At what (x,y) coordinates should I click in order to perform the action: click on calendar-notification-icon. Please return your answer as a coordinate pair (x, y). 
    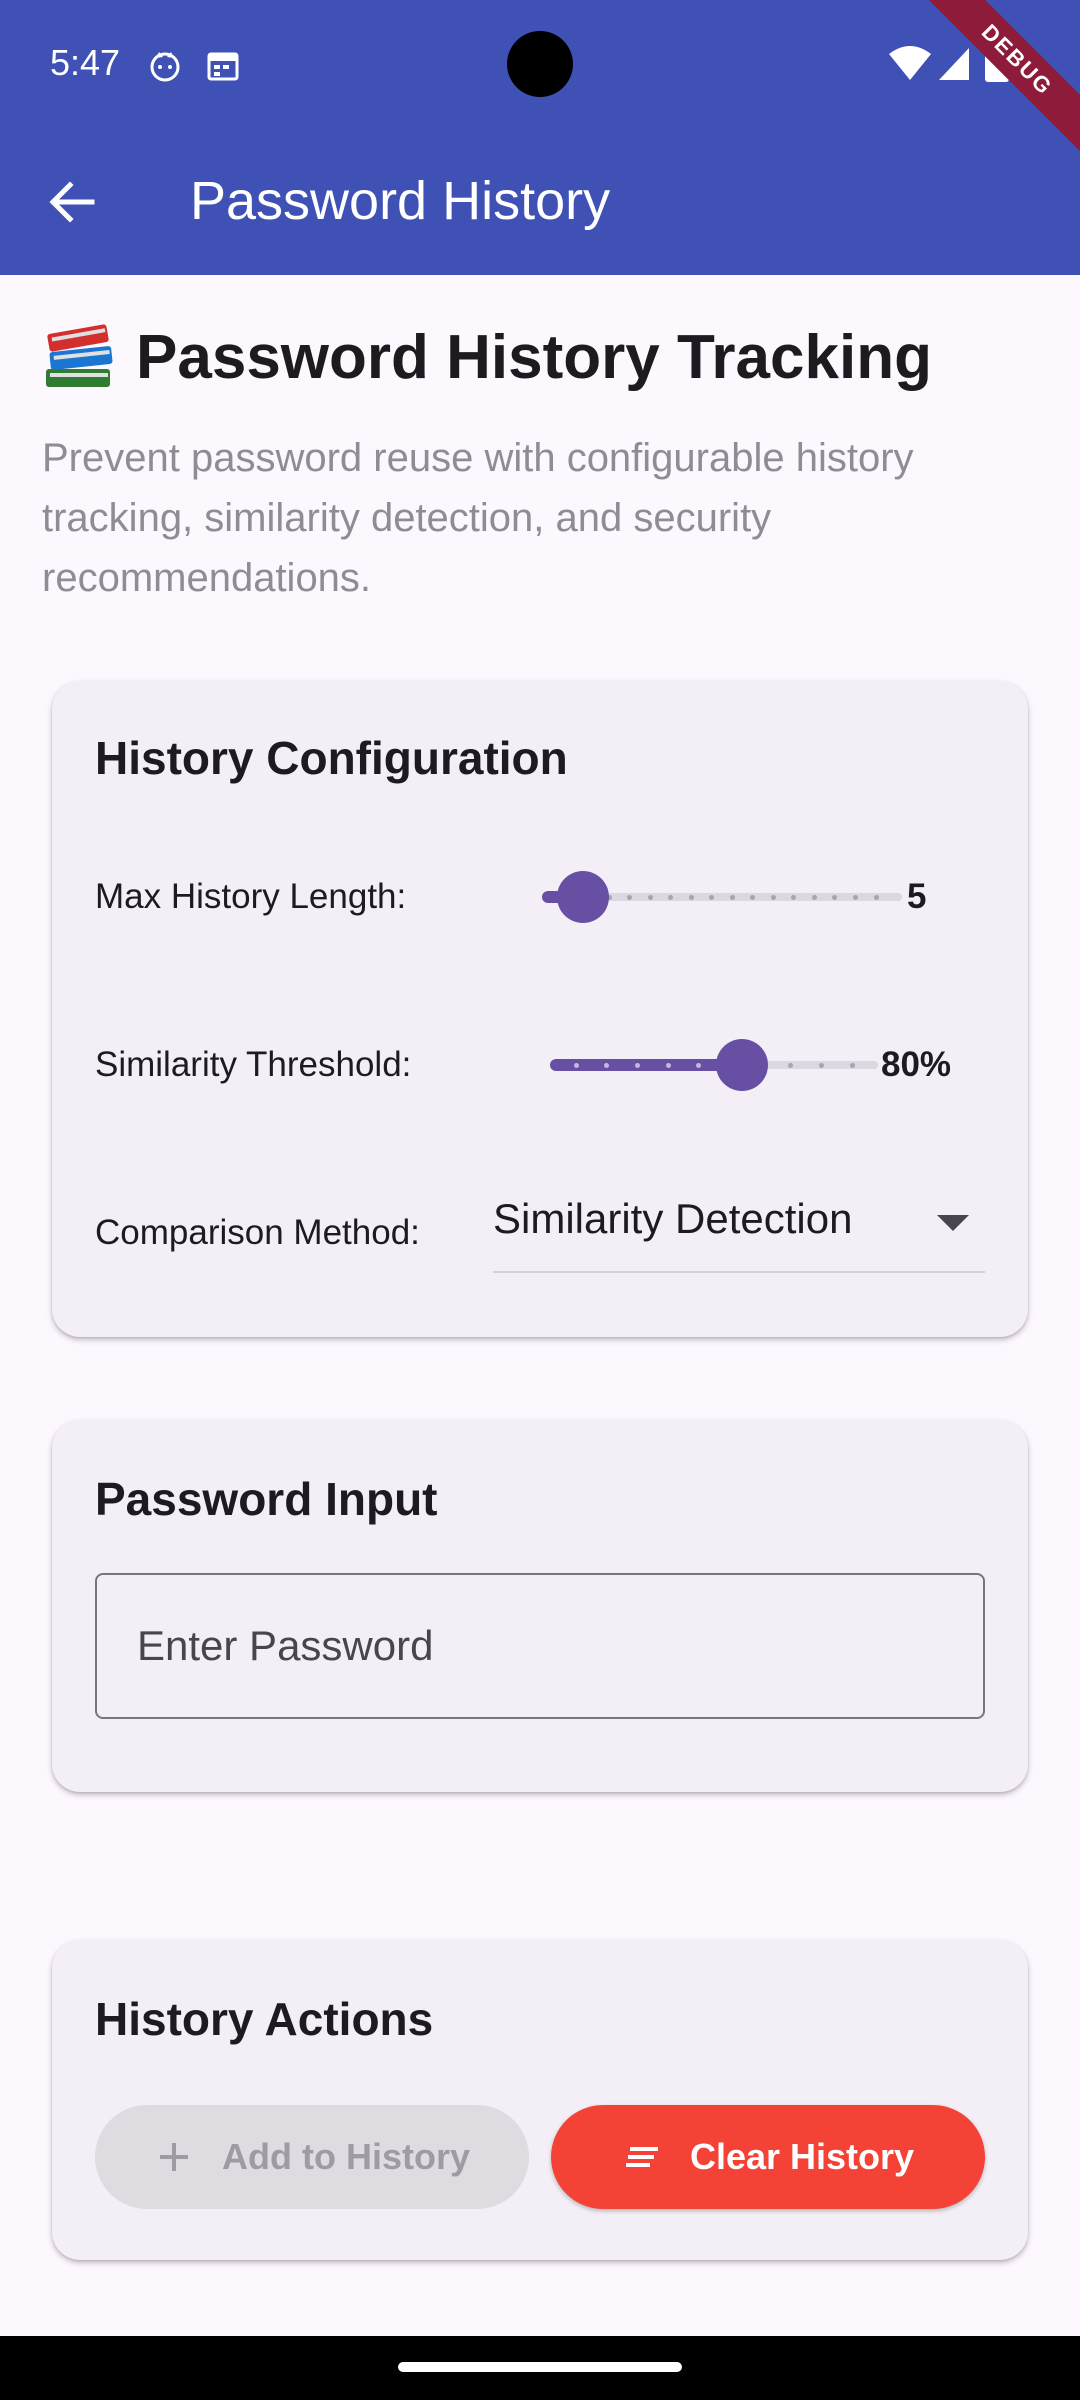
    Looking at the image, I should click on (223, 66).